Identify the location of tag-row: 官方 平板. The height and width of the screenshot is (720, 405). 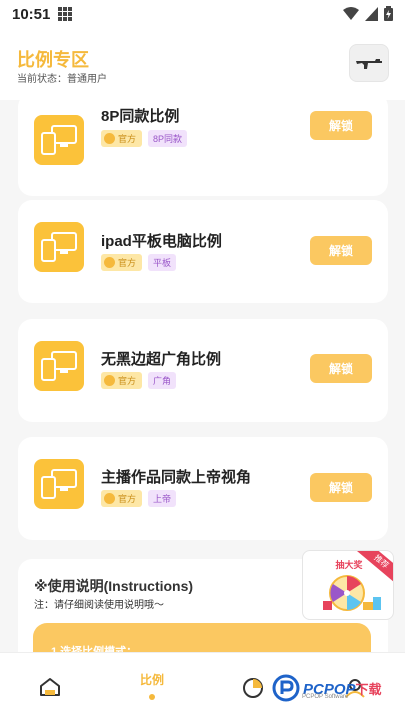
(139, 262).